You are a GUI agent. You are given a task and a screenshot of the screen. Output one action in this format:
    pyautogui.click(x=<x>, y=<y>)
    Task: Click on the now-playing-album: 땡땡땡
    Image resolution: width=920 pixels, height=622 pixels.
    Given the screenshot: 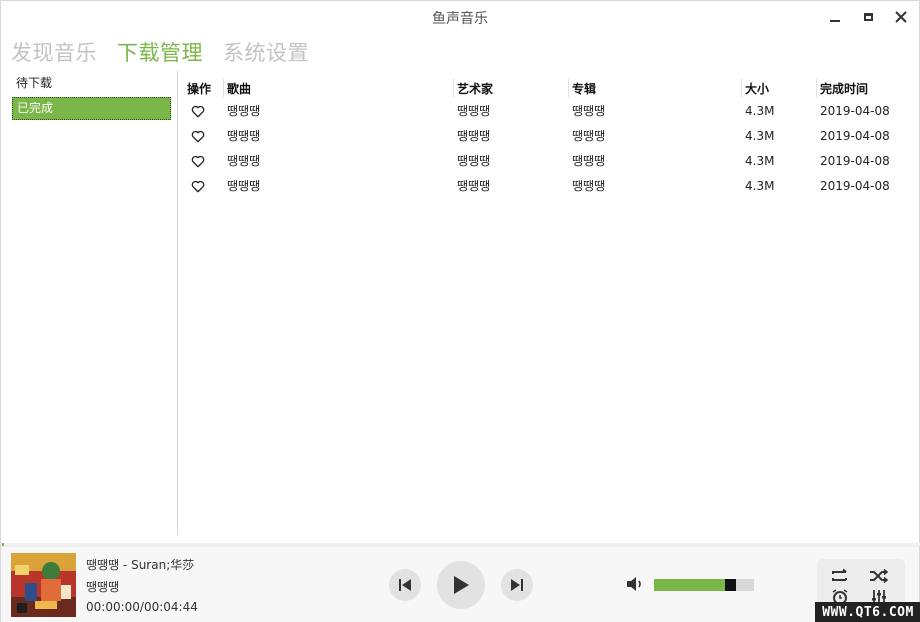 What is the action you would take?
    pyautogui.click(x=103, y=587)
    